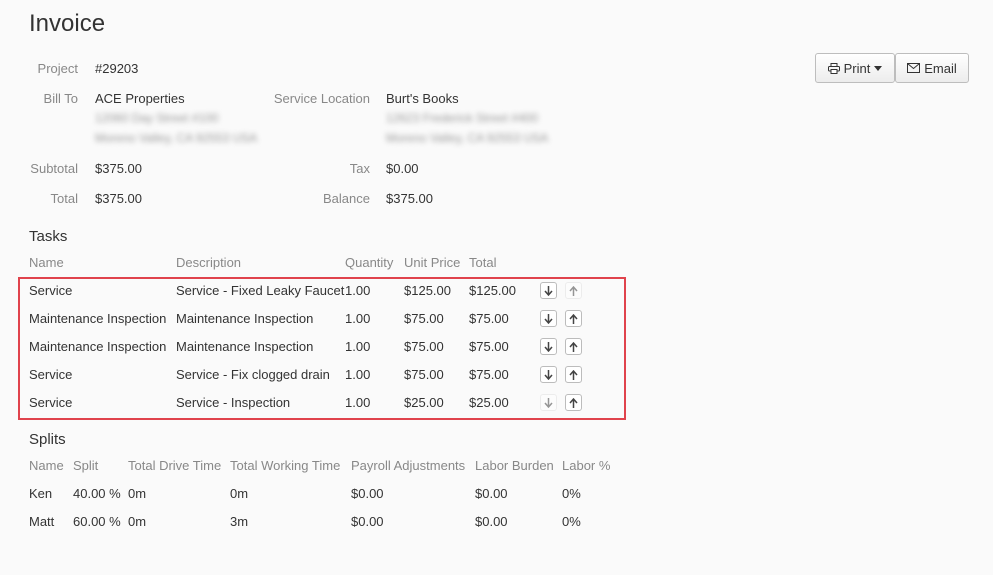  I want to click on print-button: Print, so click(855, 68).